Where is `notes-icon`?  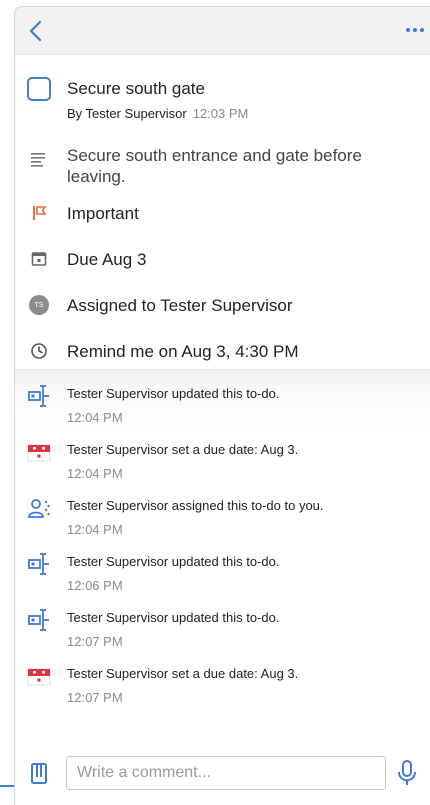
notes-icon is located at coordinates (39, 159).